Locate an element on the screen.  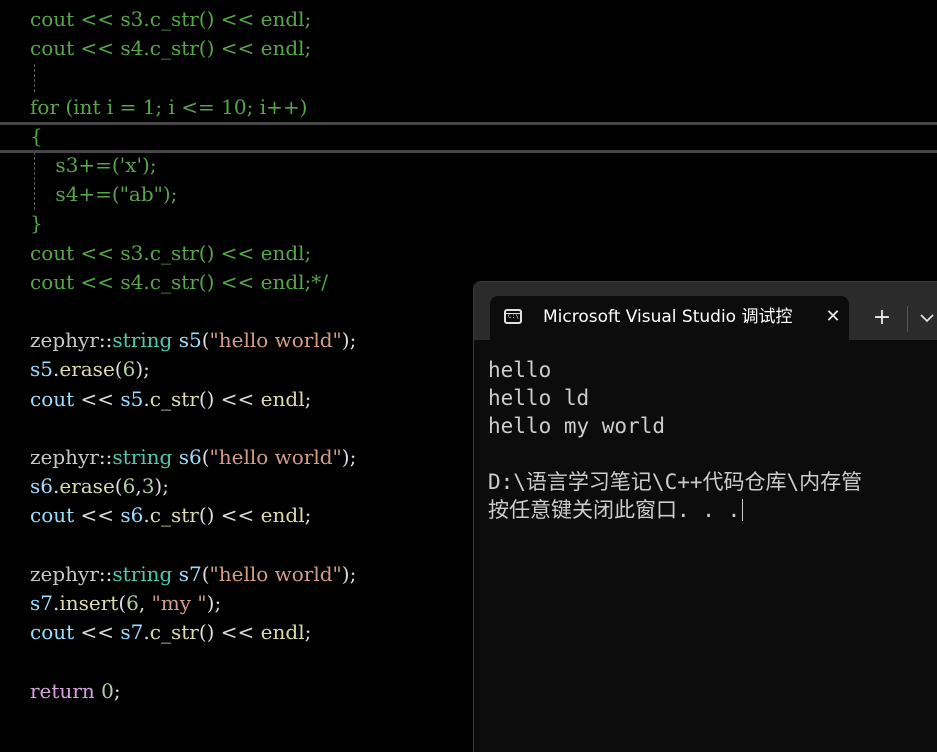
code-token: { is located at coordinates (36, 135).